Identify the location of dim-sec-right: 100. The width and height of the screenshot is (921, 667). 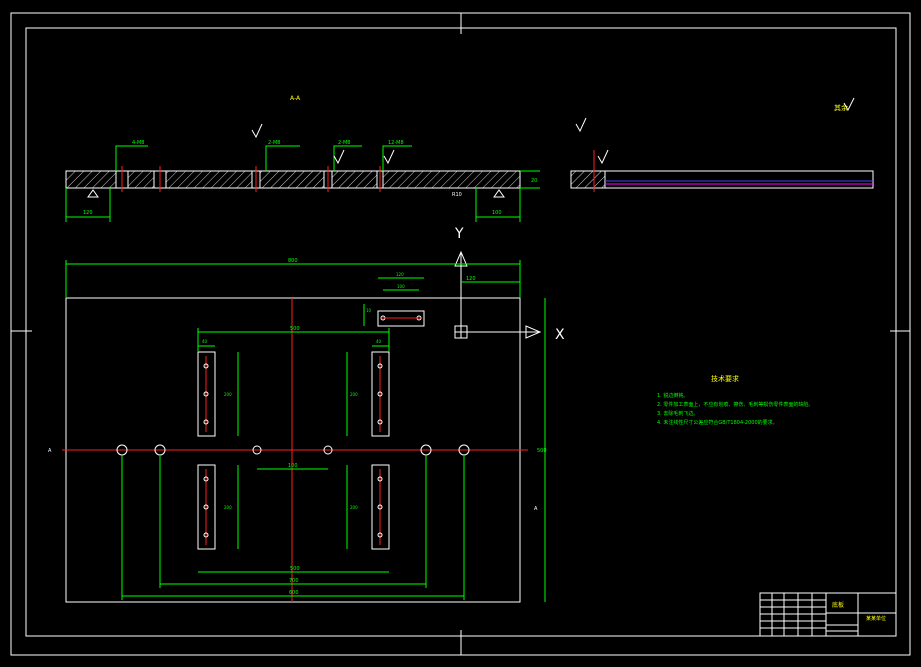
(497, 213).